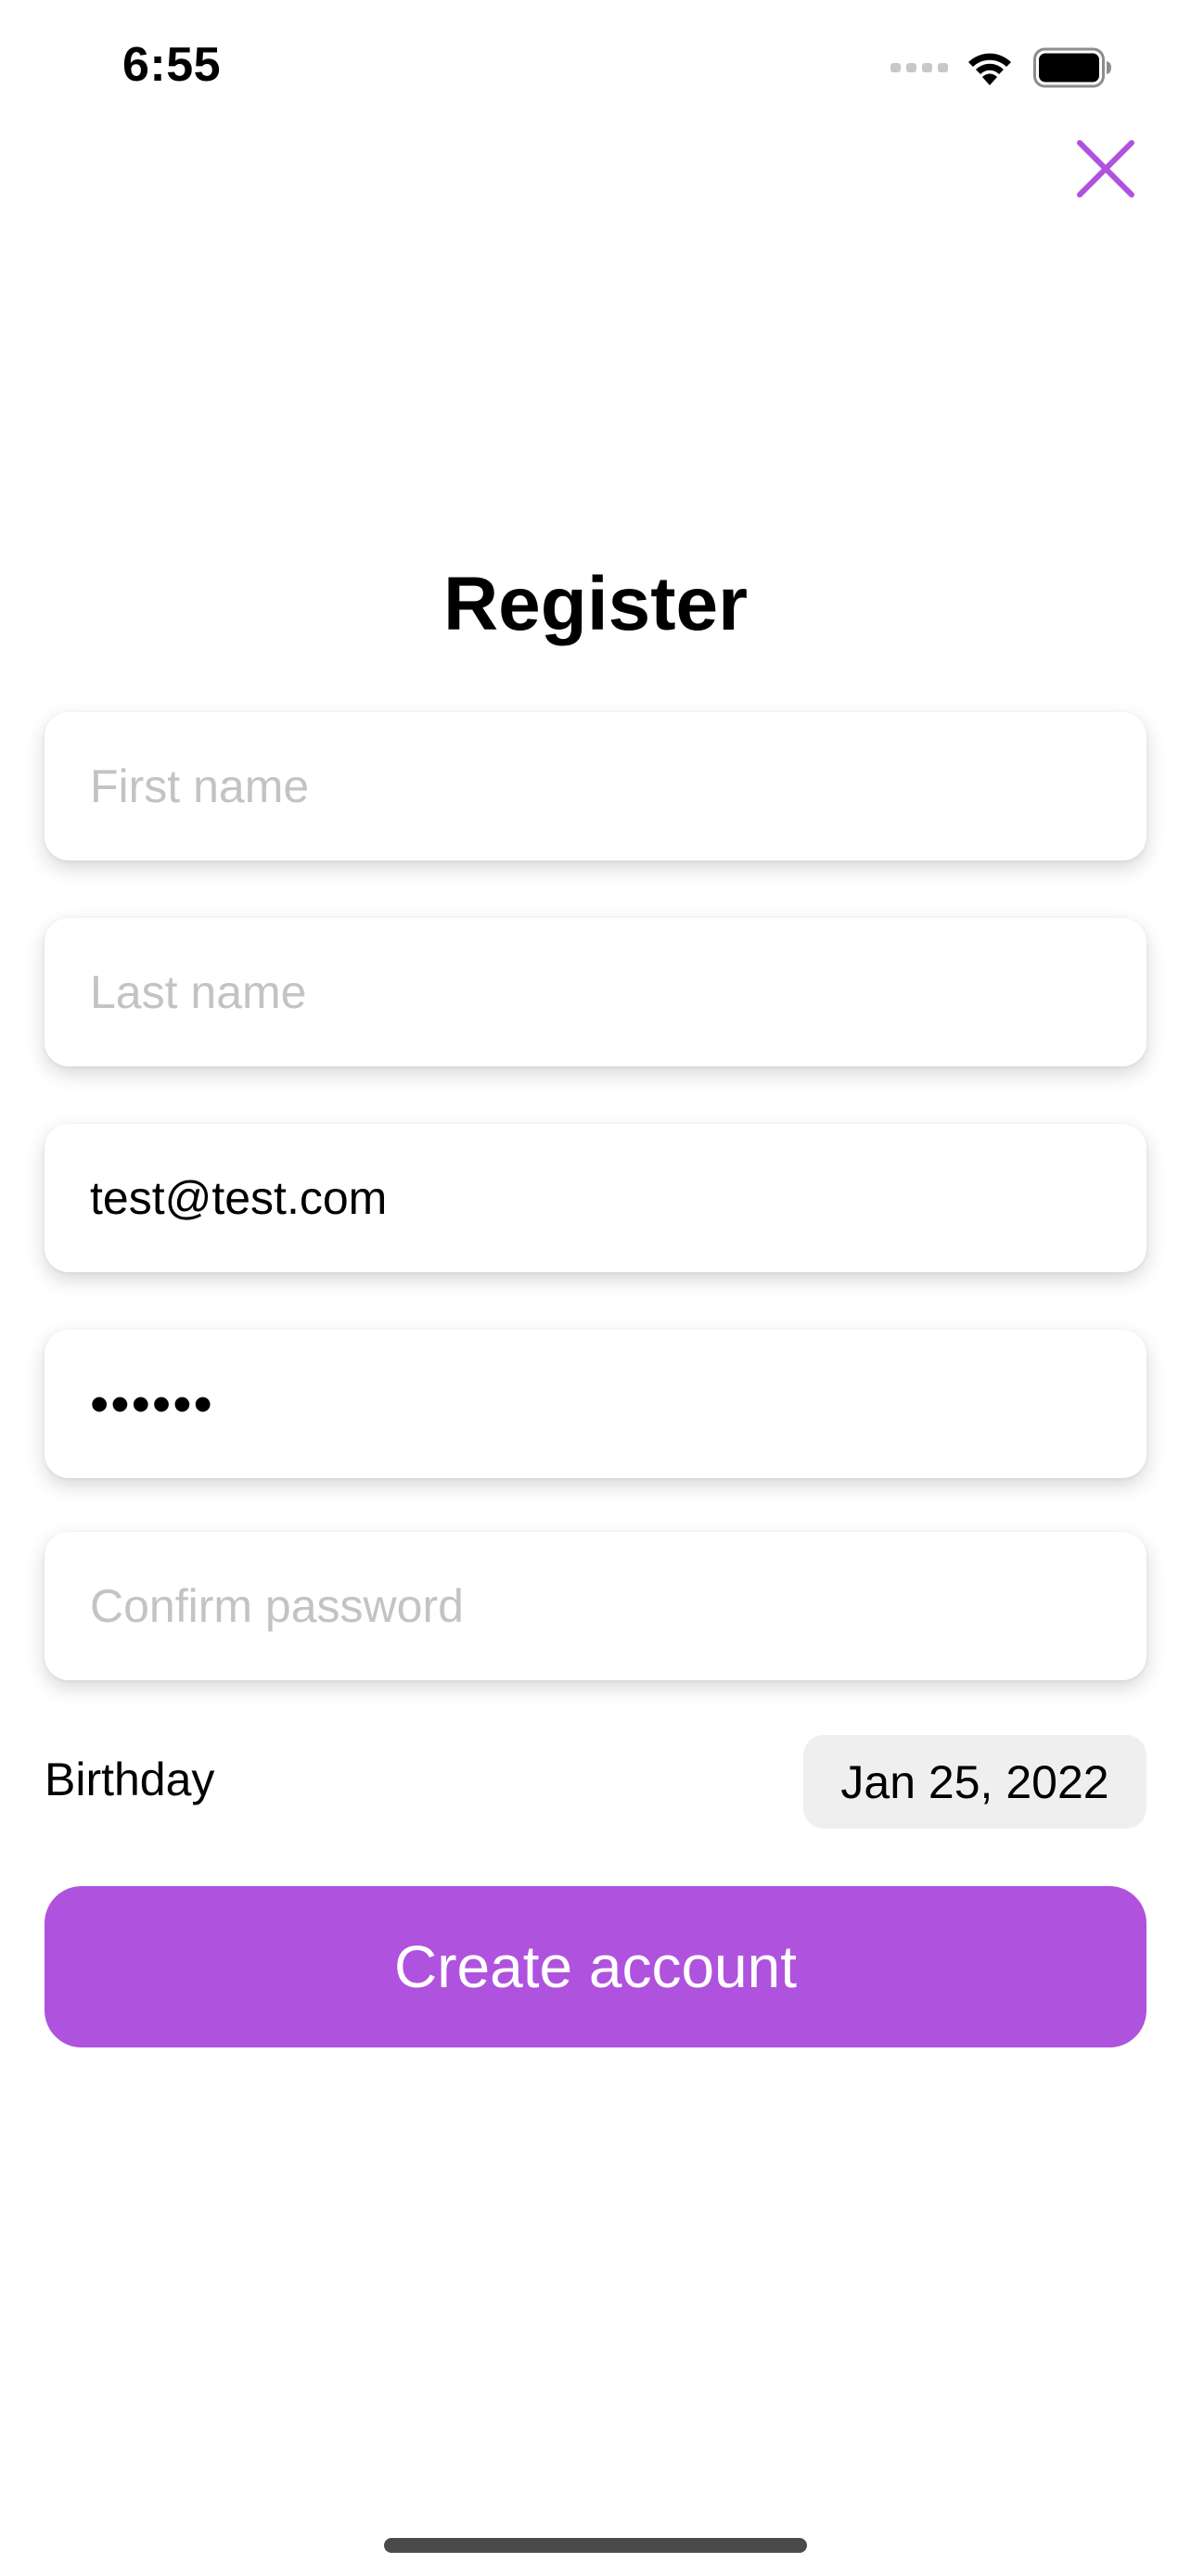  I want to click on password-field: ••••••, so click(595, 1404).